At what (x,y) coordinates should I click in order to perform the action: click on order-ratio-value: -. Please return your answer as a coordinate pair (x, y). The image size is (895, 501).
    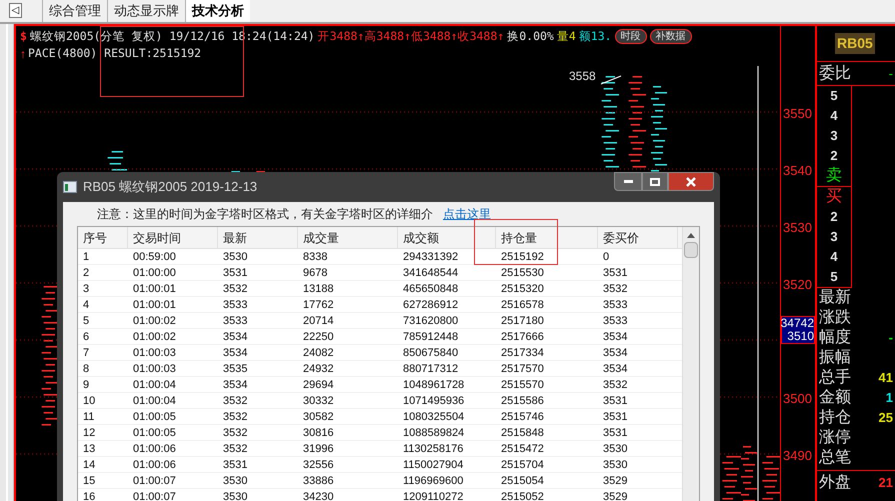
    Looking at the image, I should click on (890, 73).